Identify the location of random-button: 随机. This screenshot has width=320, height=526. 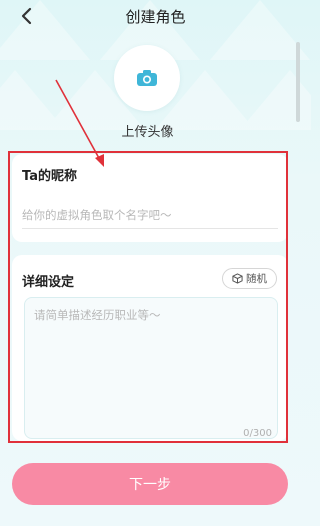
(249, 278).